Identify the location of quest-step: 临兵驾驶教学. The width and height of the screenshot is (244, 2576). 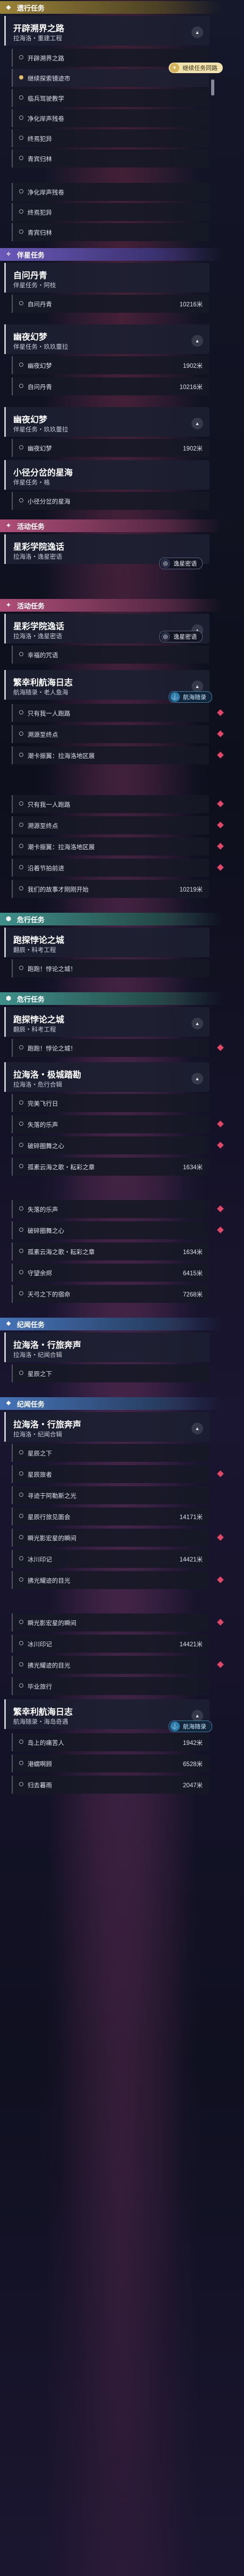
(111, 98).